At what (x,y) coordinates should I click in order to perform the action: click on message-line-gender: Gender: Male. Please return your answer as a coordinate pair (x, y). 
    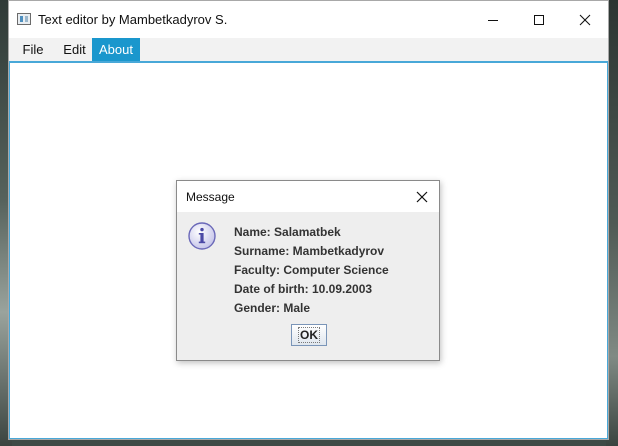
    Looking at the image, I should click on (272, 308).